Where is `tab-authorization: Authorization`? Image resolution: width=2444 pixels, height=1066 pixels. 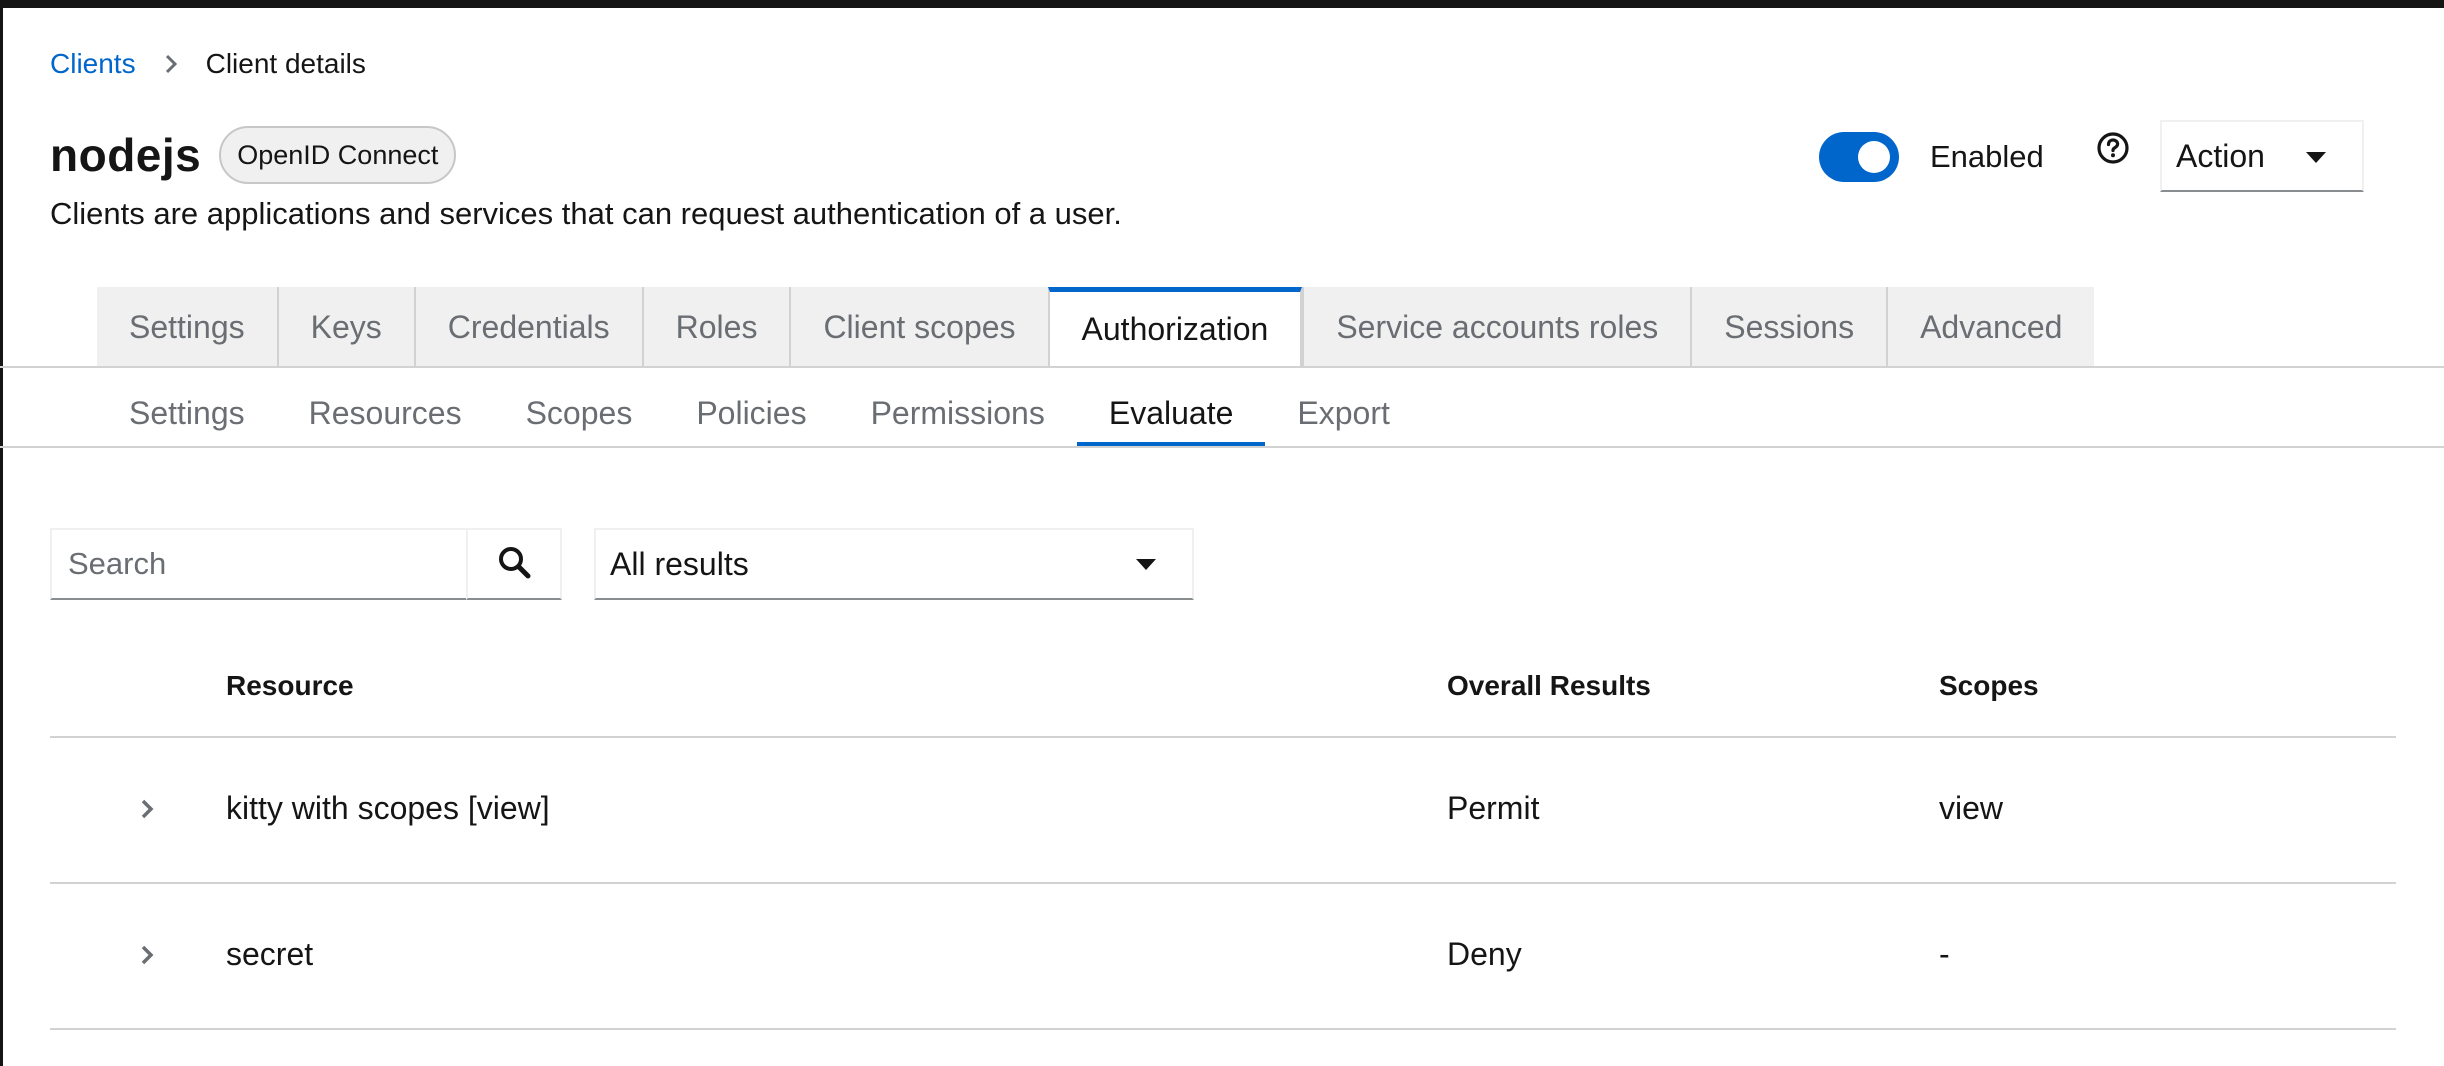 tab-authorization: Authorization is located at coordinates (1175, 327).